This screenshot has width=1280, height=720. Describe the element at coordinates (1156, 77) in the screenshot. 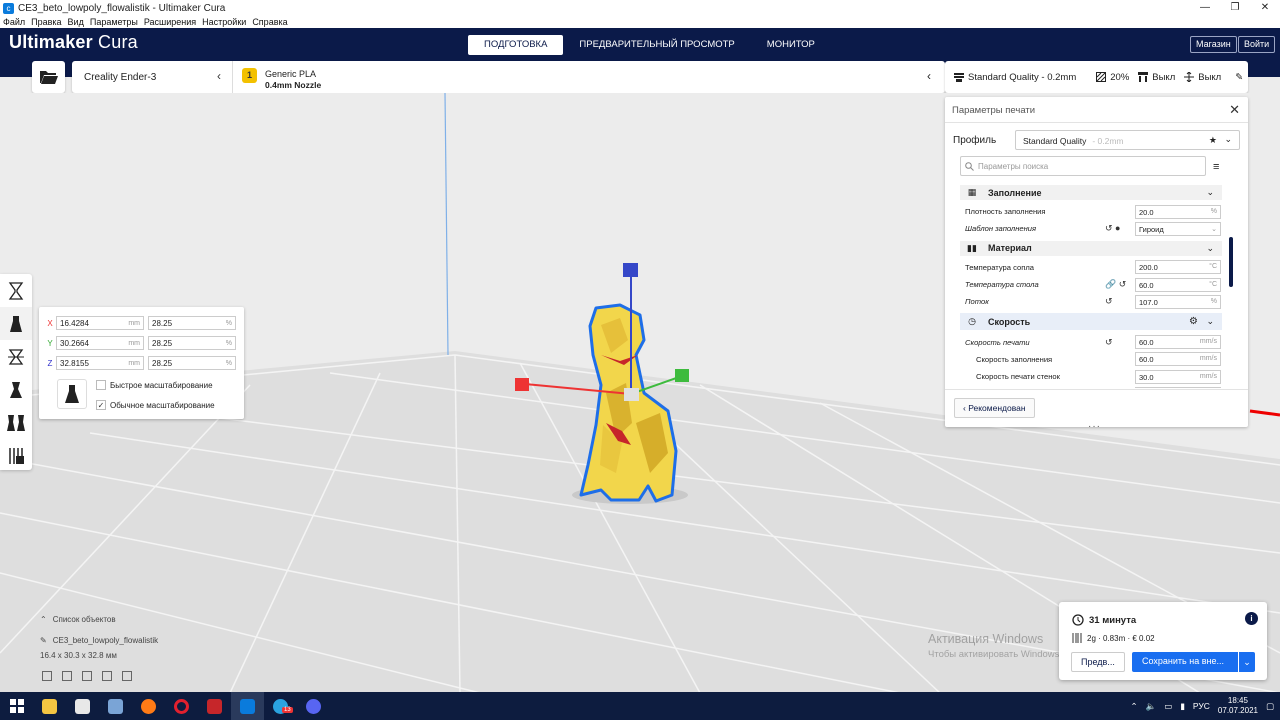

I see `support-summary: Выкл` at that location.